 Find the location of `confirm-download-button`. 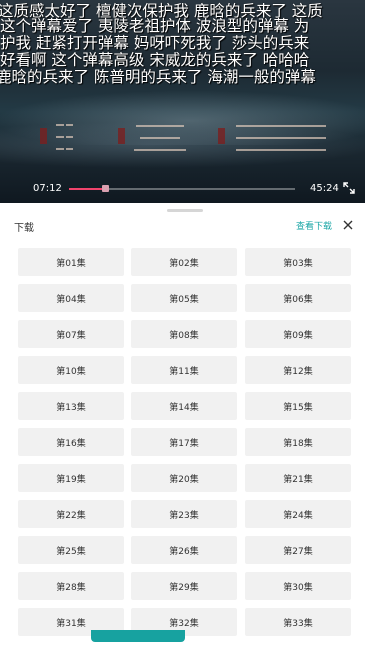

confirm-download-button is located at coordinates (138, 636).